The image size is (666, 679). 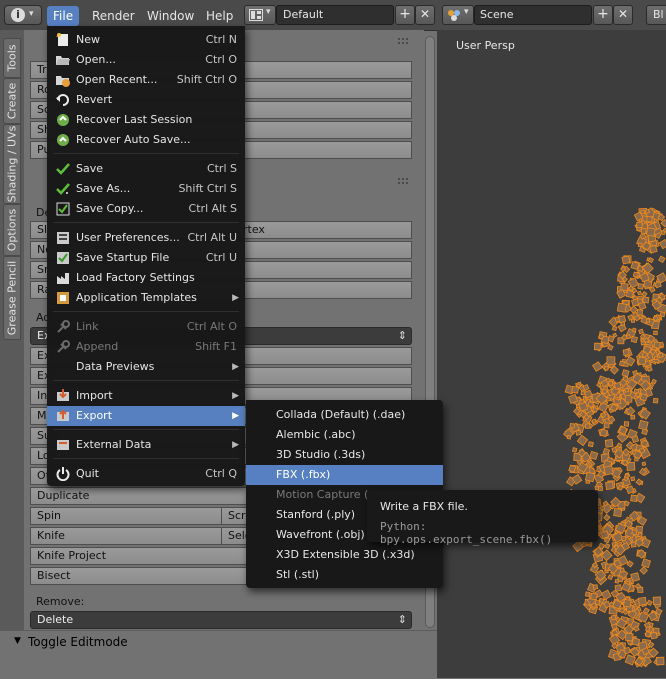 What do you see at coordinates (533, 15) in the screenshot?
I see `scene-name-field: Scene` at bounding box center [533, 15].